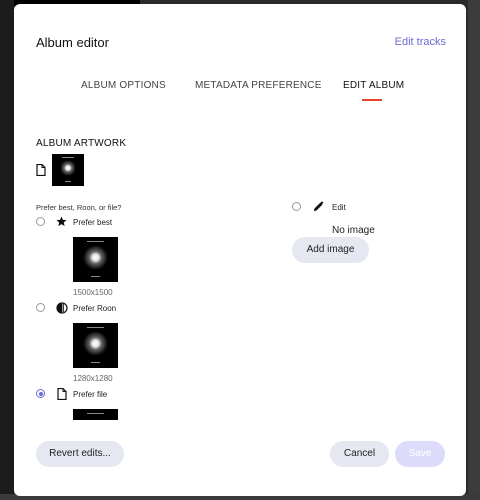  Describe the element at coordinates (330, 250) in the screenshot. I see `add-image-button: Add image` at that location.